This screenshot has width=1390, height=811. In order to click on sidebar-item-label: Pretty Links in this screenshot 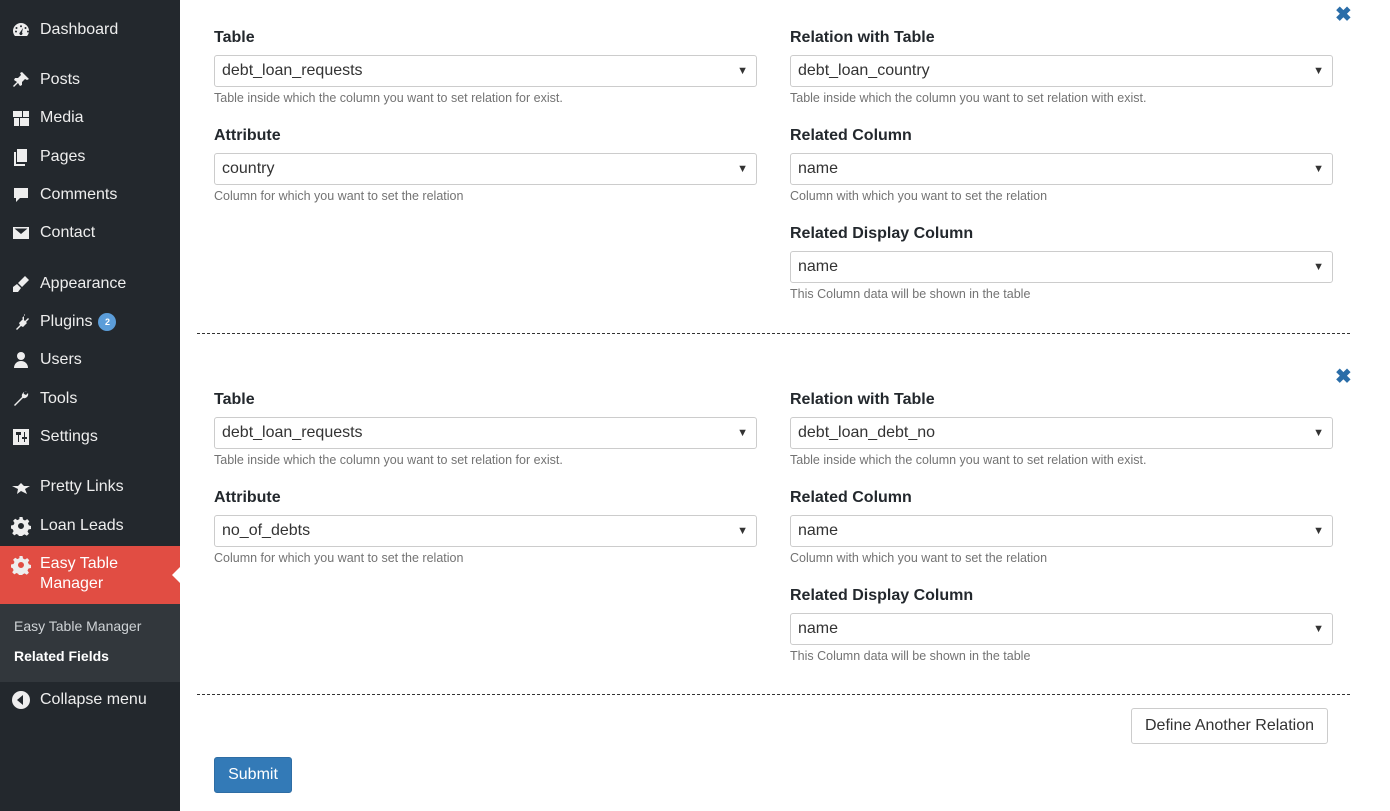, I will do `click(82, 486)`.